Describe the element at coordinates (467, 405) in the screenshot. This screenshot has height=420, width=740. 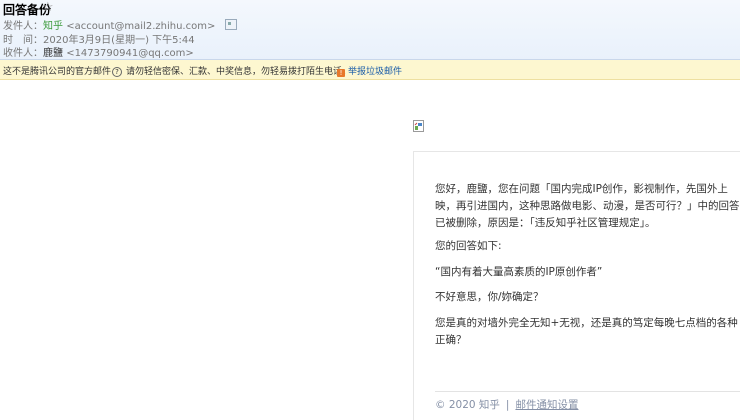
I see `footer-copyright: © 2020 知乎` at that location.